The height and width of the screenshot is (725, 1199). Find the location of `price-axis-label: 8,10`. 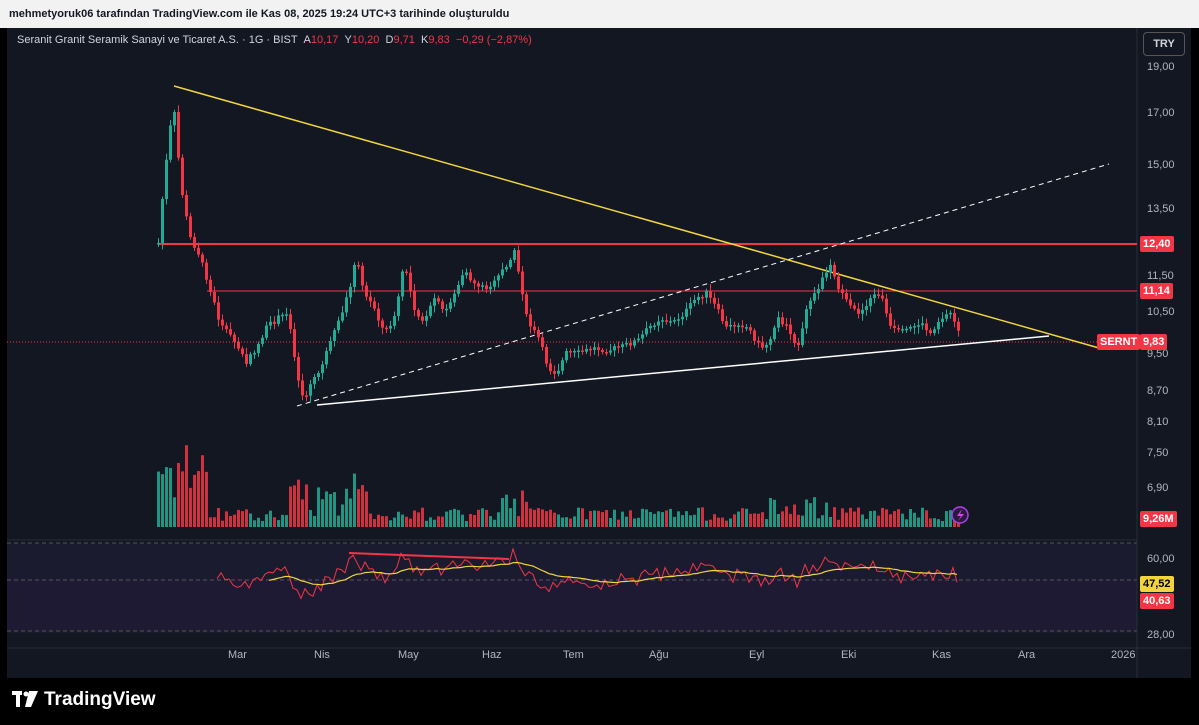

price-axis-label: 8,10 is located at coordinates (1158, 422).